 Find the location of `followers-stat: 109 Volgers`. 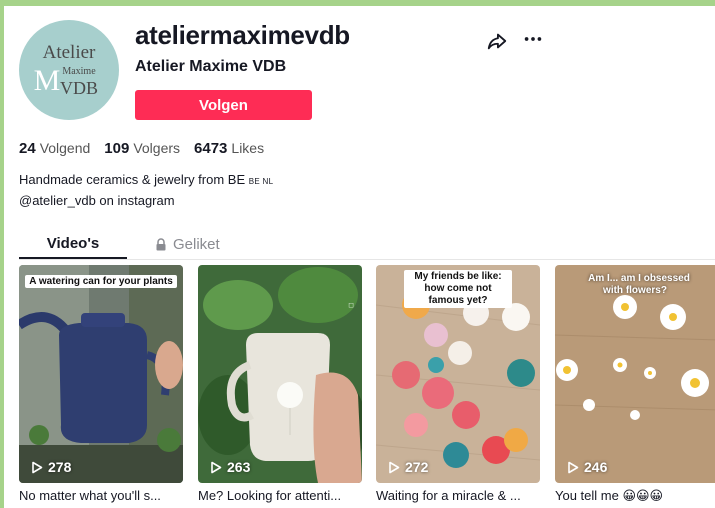

followers-stat: 109 Volgers is located at coordinates (142, 148).